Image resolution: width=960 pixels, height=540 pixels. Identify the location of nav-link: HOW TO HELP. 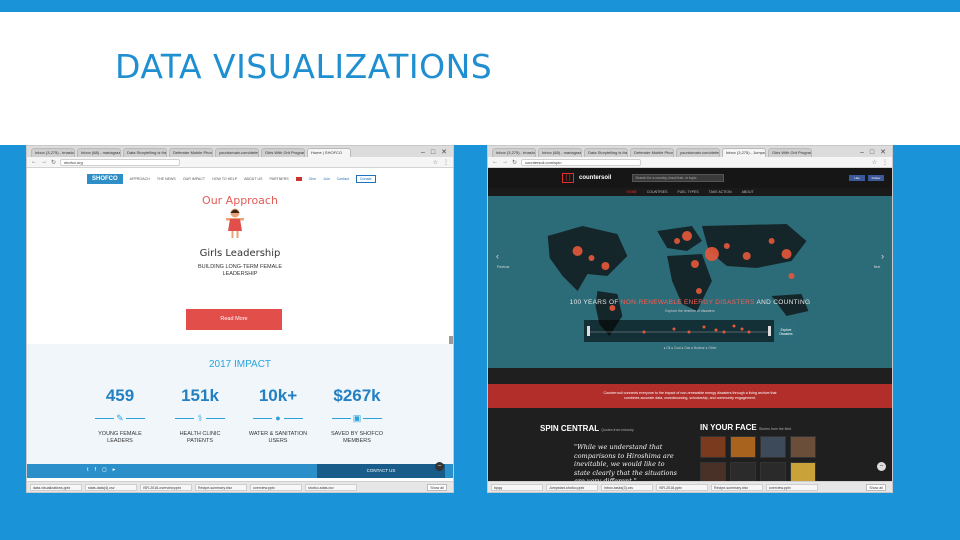
(224, 179).